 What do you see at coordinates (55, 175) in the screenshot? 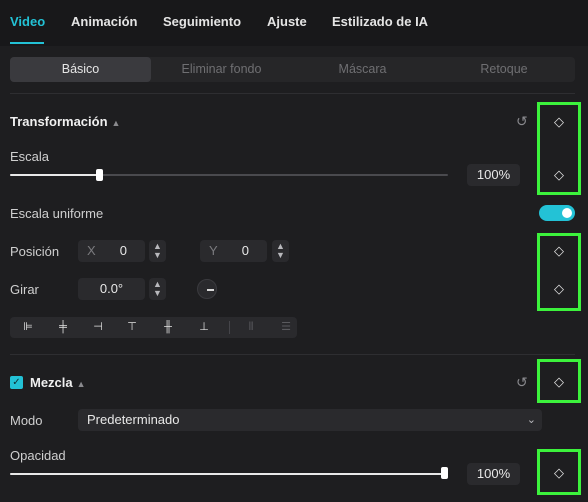
I see `scale-slider-fill` at bounding box center [55, 175].